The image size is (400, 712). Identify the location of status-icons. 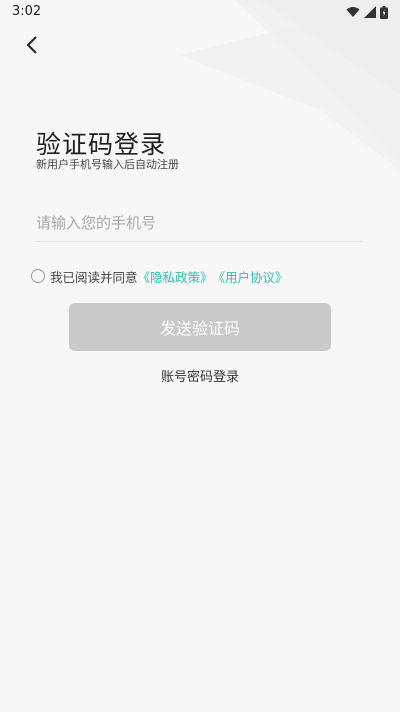
(367, 12).